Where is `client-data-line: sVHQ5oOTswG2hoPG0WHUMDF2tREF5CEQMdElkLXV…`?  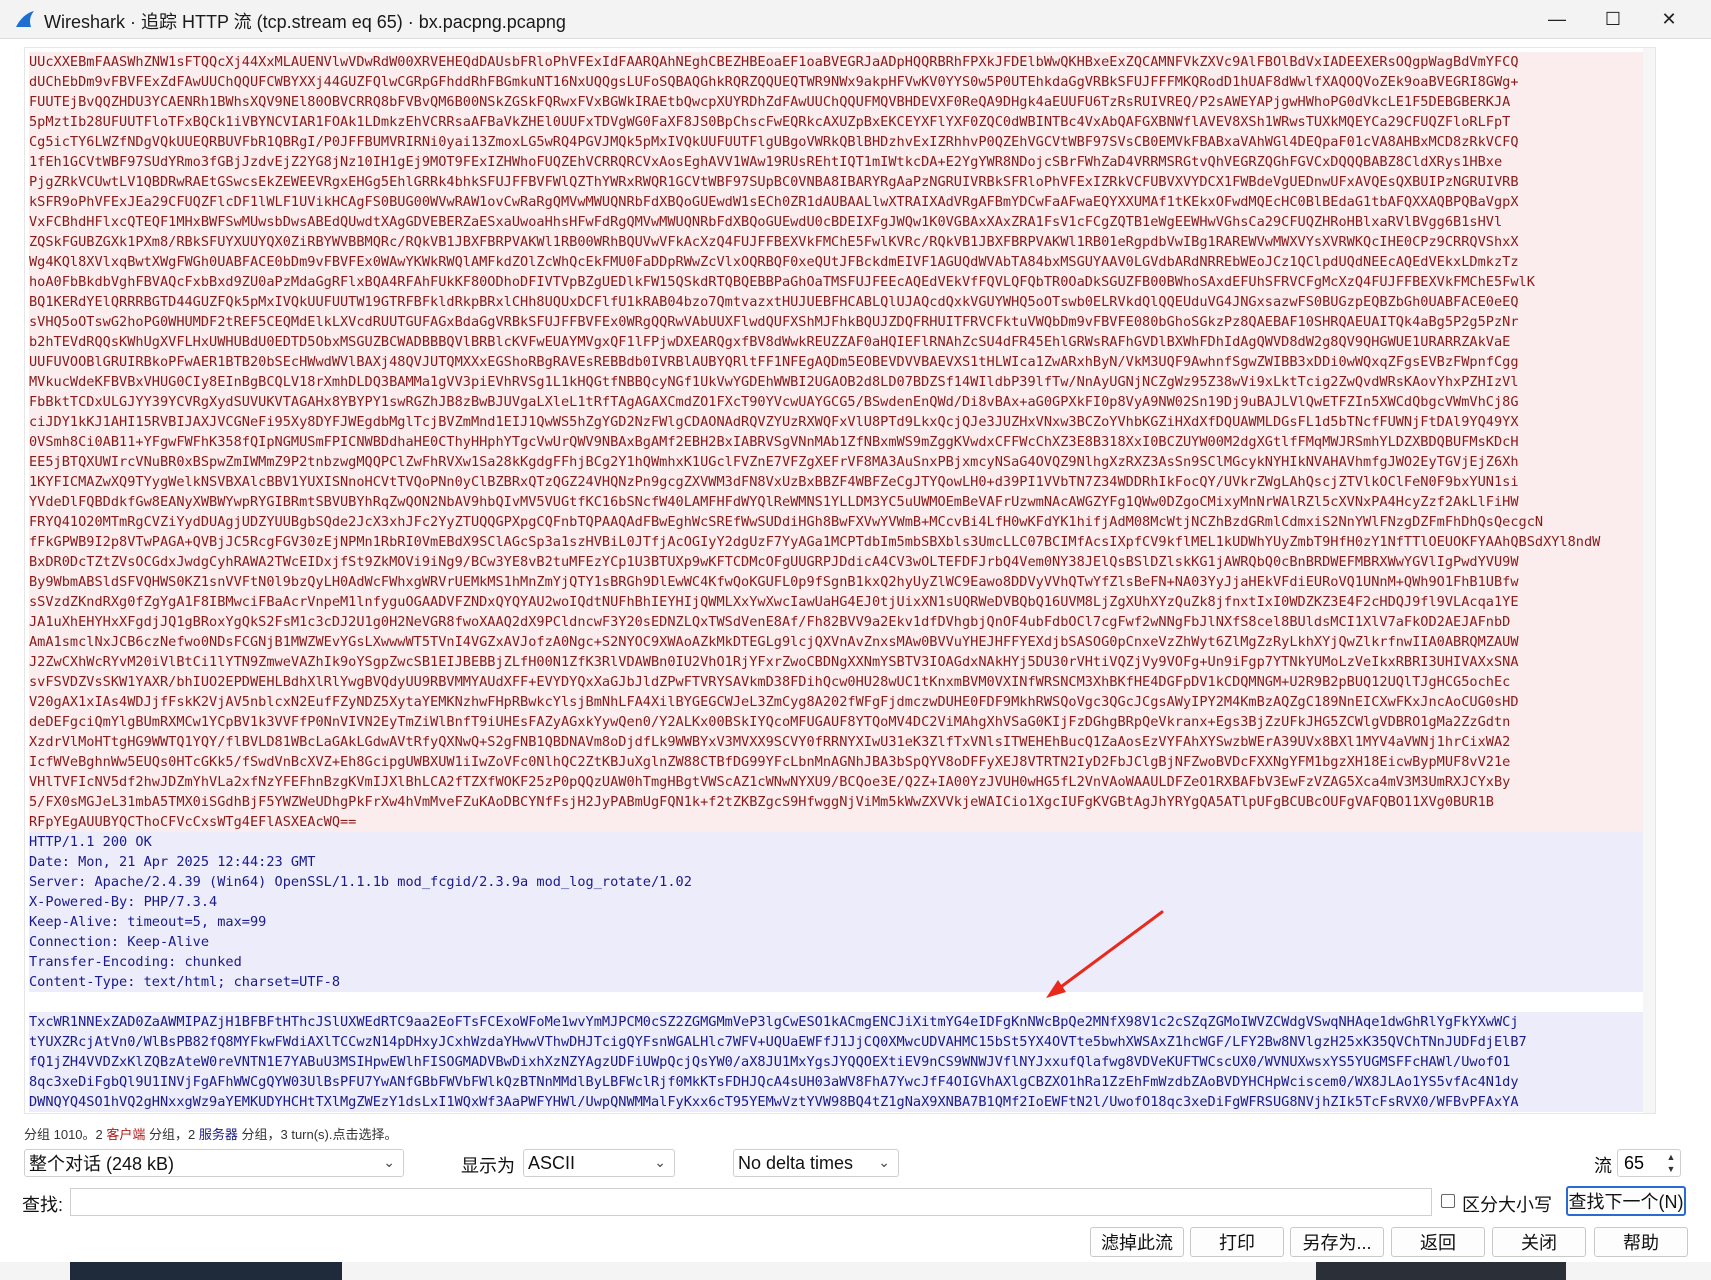
client-data-line: sVHQ5oOTswG2hoPG0WHUMDF2tREF5CEQMdElkLXV… is located at coordinates (840, 322).